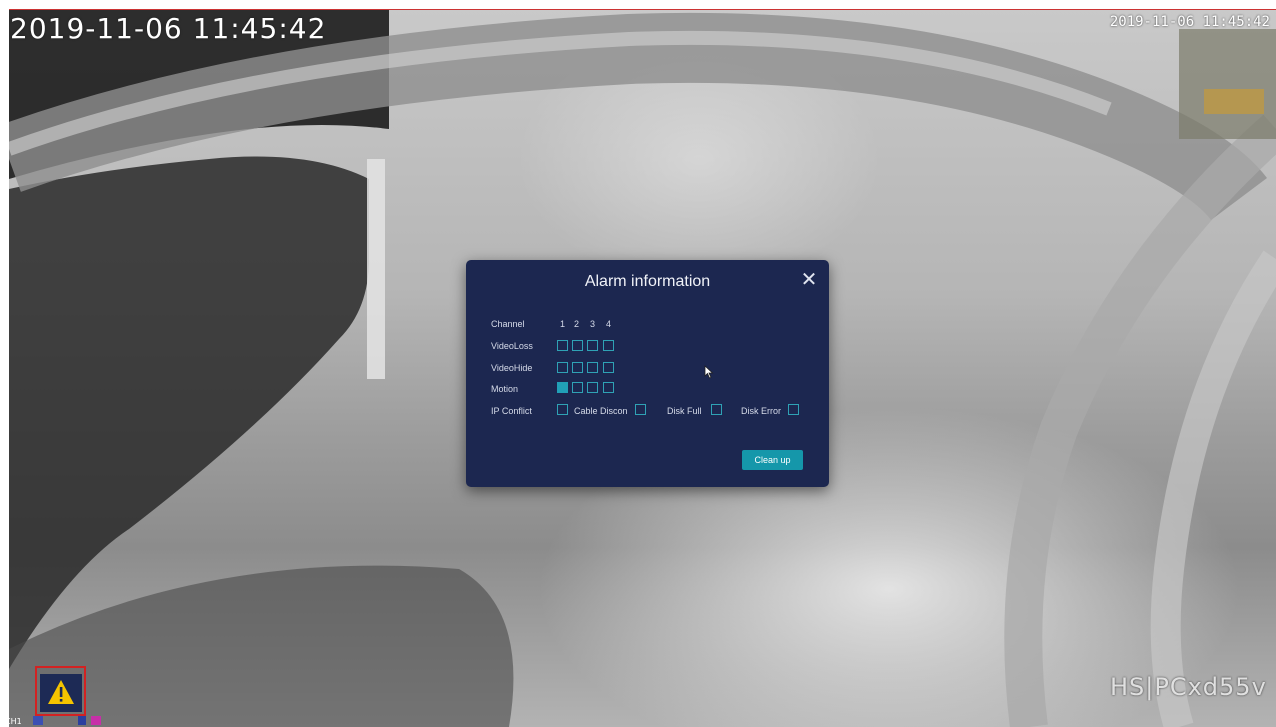 The image size is (1276, 727). Describe the element at coordinates (512, 346) in the screenshot. I see `videoloss-label: VideoLoss` at that location.